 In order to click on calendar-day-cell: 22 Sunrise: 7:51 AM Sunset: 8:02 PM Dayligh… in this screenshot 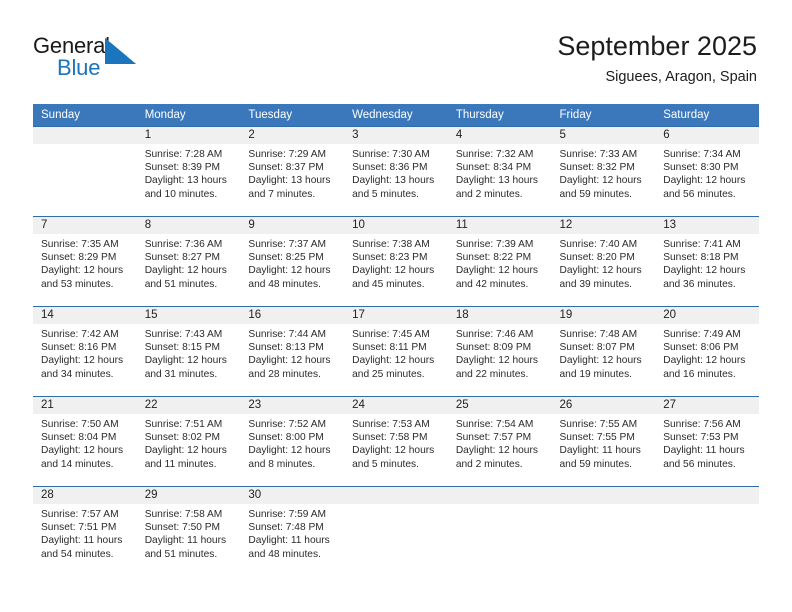, I will do `click(188, 441)`.